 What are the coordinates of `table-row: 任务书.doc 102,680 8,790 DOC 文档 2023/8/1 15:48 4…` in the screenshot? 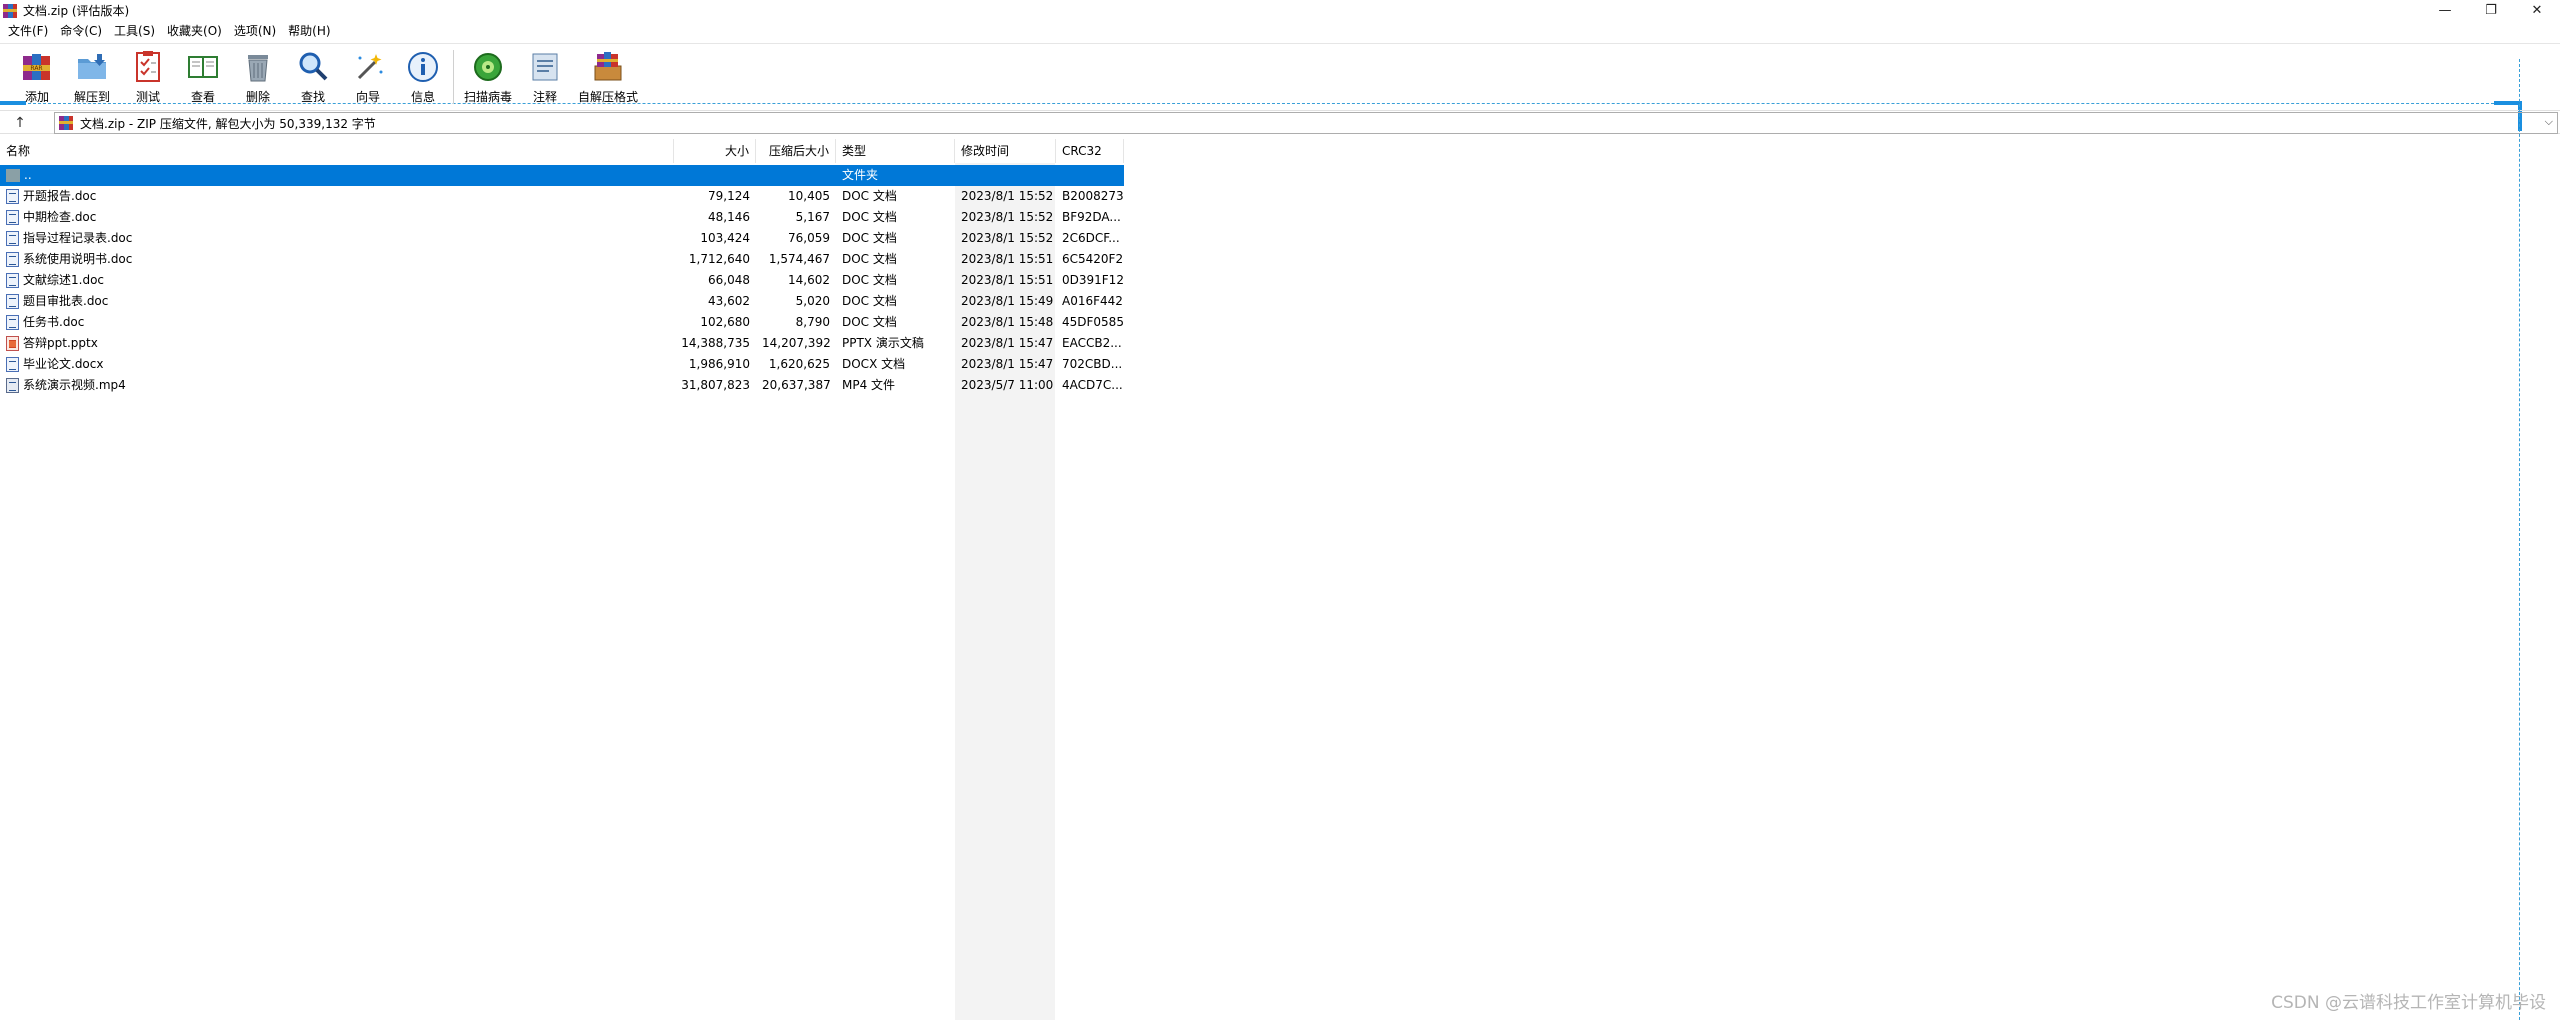 It's located at (562, 322).